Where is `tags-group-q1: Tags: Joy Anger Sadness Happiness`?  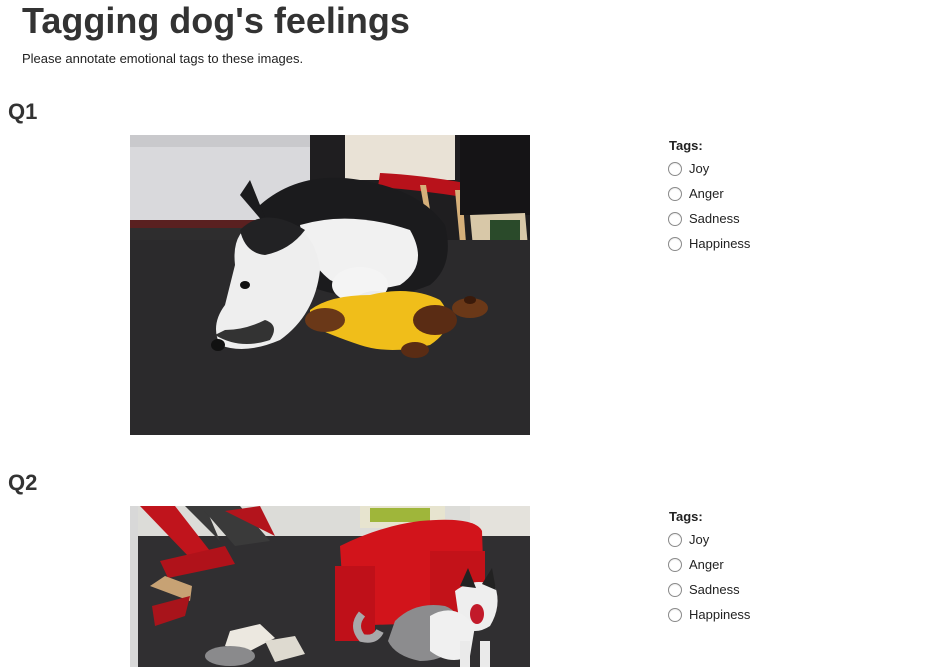 tags-group-q1: Tags: Joy Anger Sadness Happiness is located at coordinates (709, 197).